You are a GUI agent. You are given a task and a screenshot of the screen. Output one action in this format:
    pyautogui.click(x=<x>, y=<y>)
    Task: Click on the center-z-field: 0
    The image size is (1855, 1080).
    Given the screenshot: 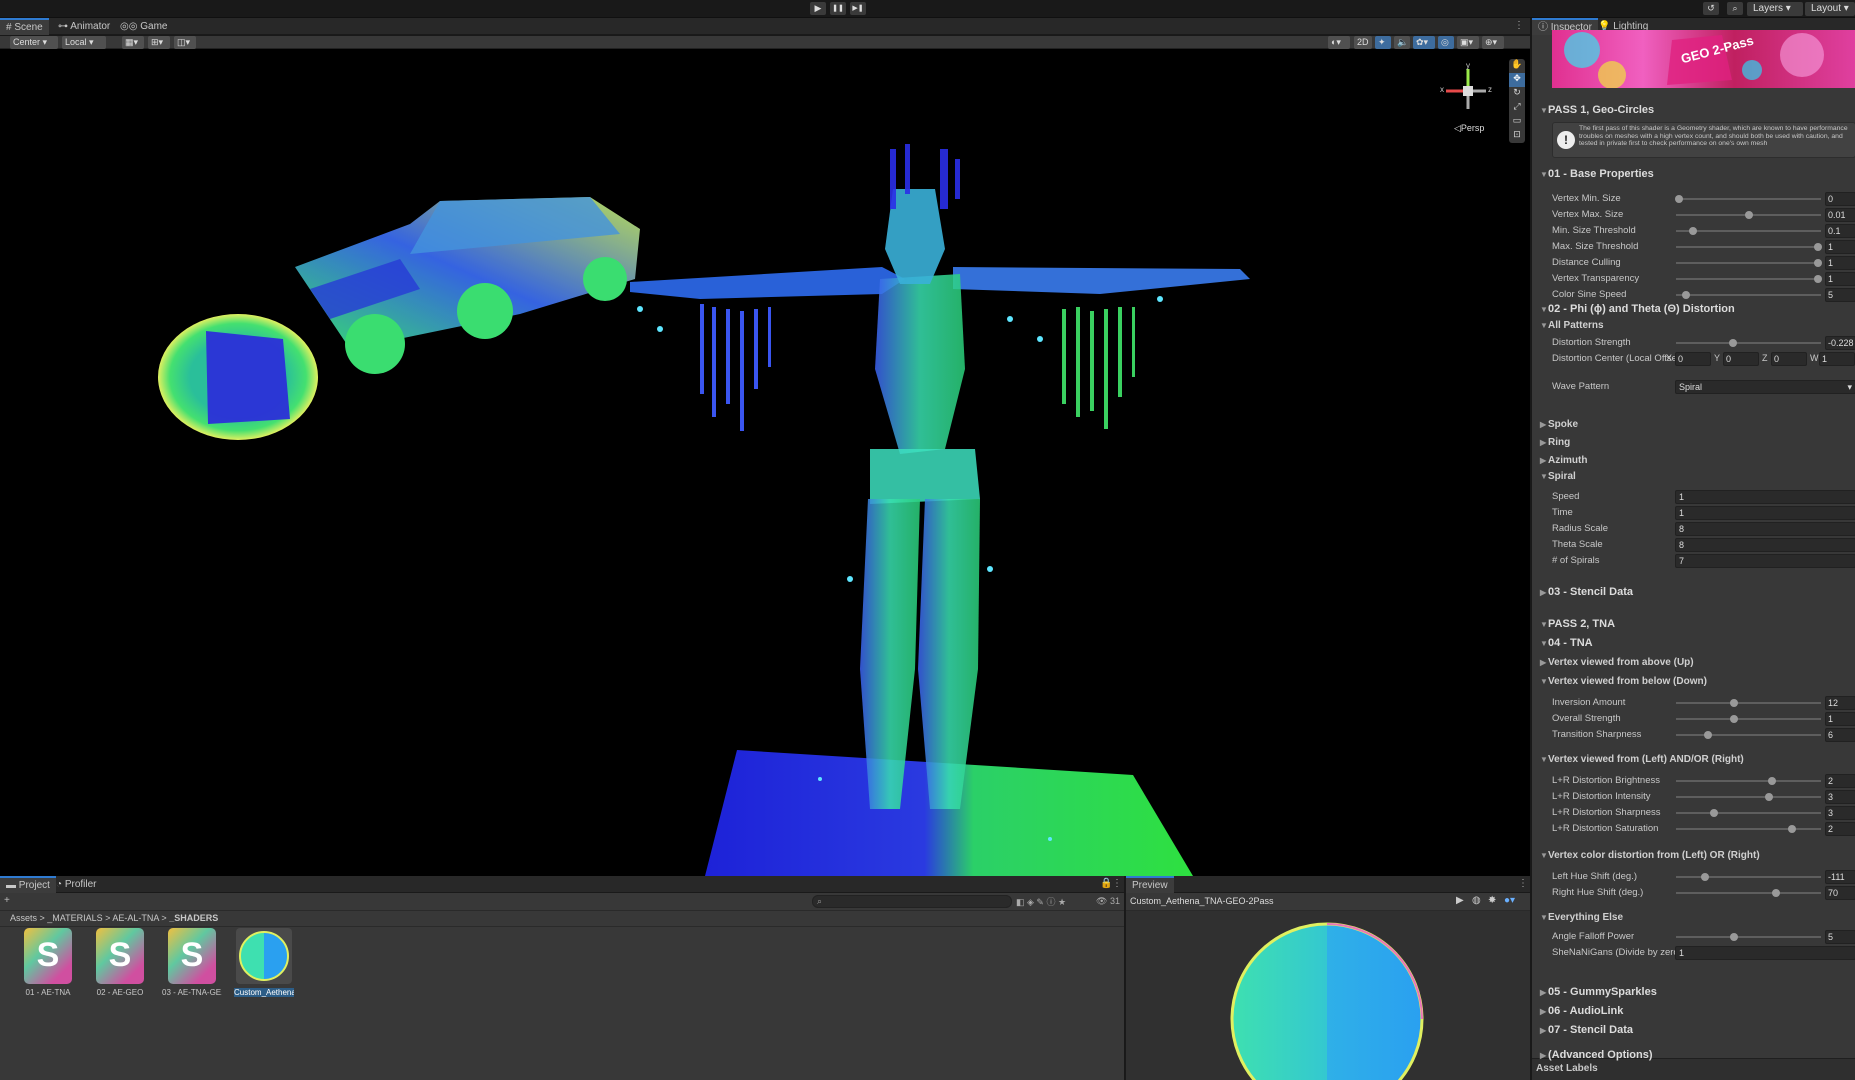 What is the action you would take?
    pyautogui.click(x=1789, y=359)
    